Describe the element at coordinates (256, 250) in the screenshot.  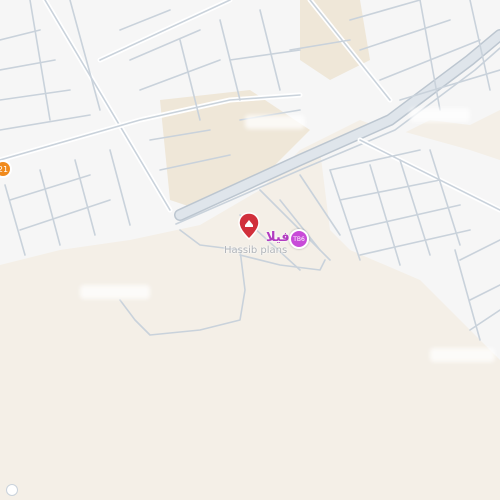
I see `pin-label: Hassib plans` at that location.